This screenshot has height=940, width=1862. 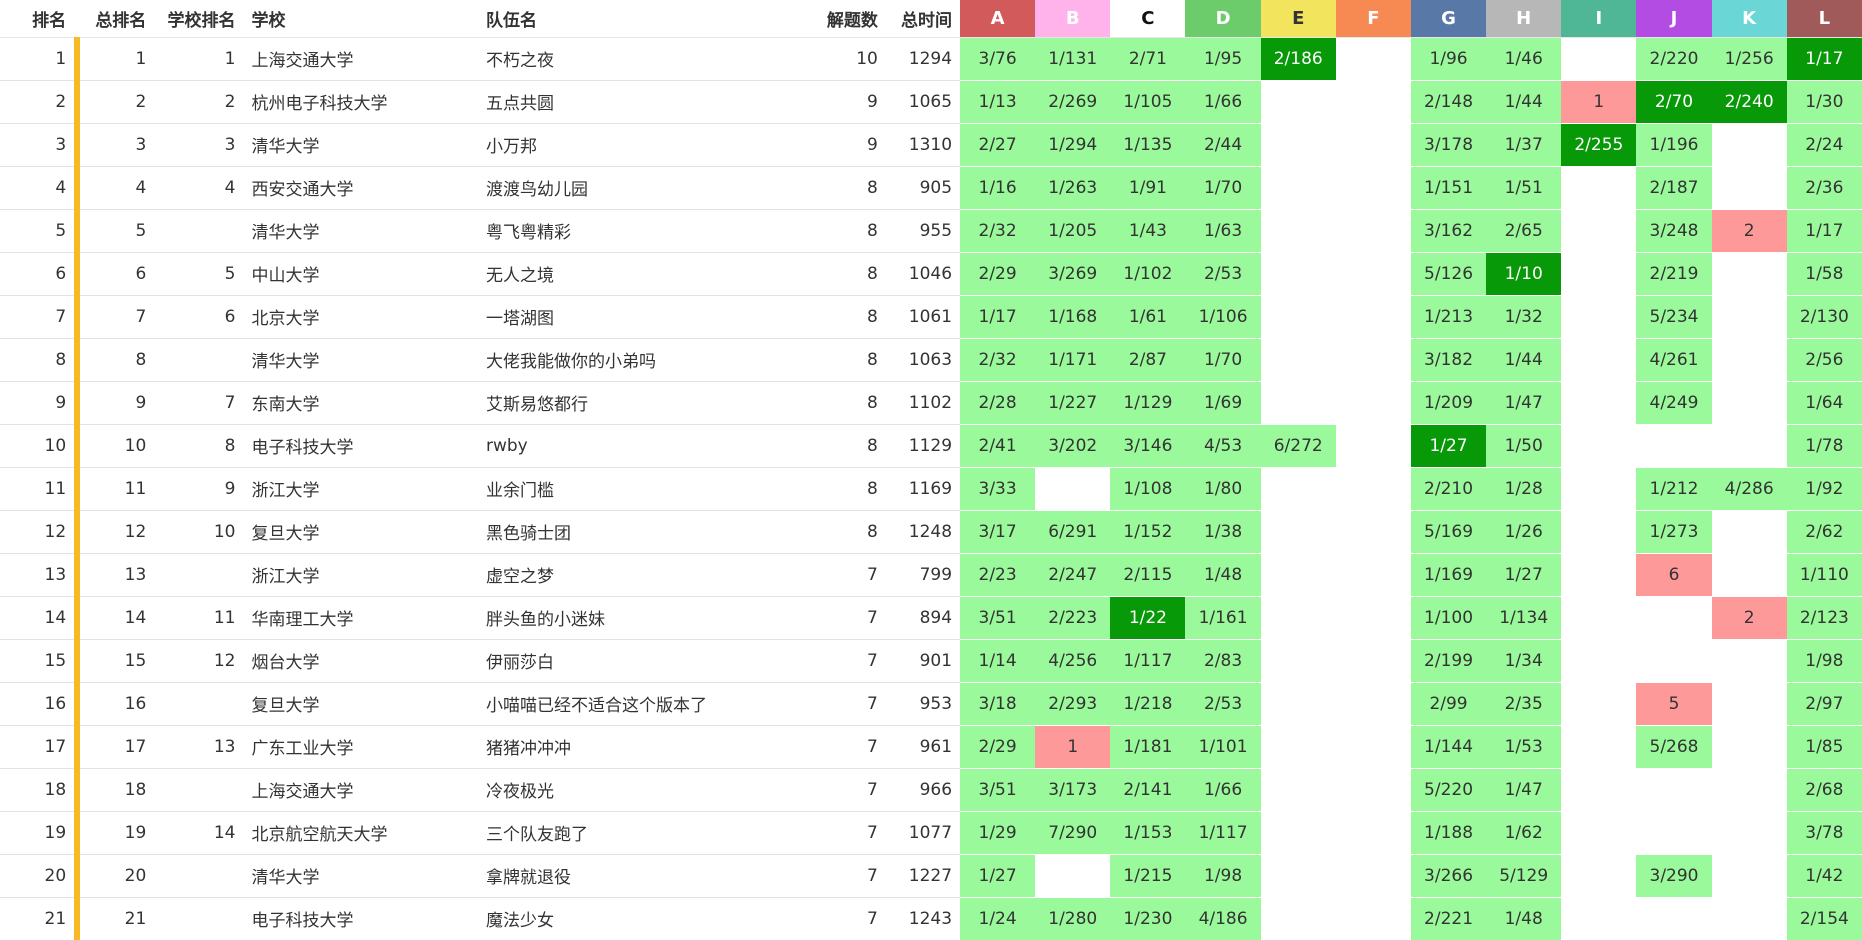 What do you see at coordinates (1674, 187) in the screenshot?
I see `problem-cell-j: 2/187` at bounding box center [1674, 187].